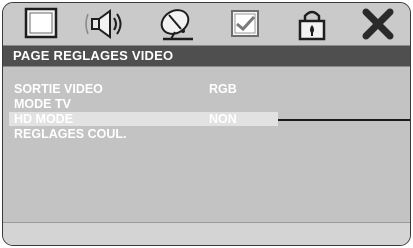  I want to click on tab-password, so click(312, 24).